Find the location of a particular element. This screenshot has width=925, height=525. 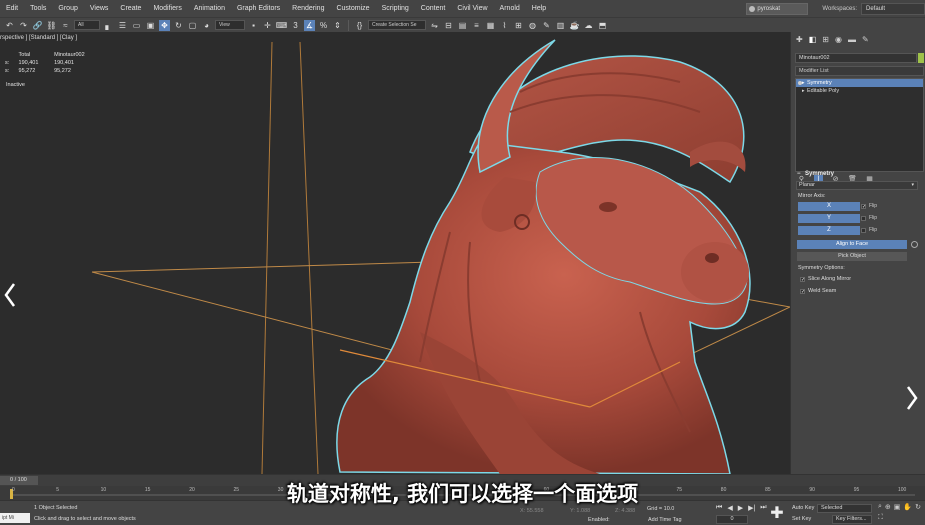

pick-object-button: Pick Object is located at coordinates (852, 256).